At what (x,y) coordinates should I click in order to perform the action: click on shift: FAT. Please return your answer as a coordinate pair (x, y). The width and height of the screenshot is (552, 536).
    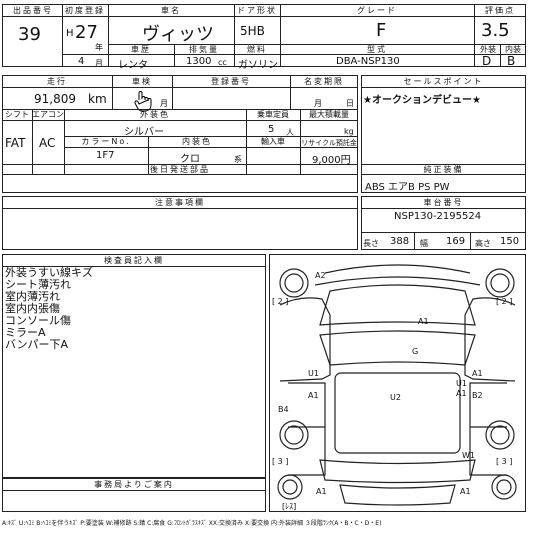
    Looking at the image, I should click on (15, 143).